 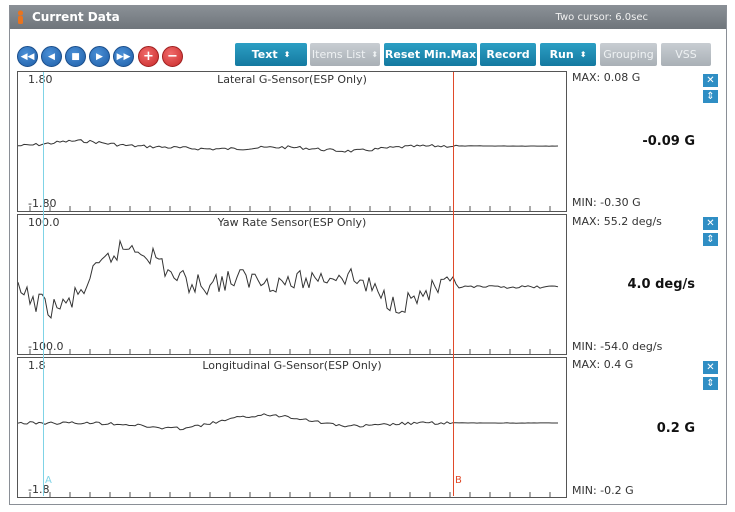 I want to click on grouping-button: Grouping, so click(x=628, y=54).